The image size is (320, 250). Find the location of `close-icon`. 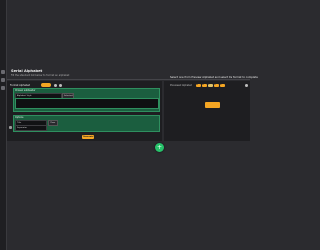

close-icon is located at coordinates (246, 85).